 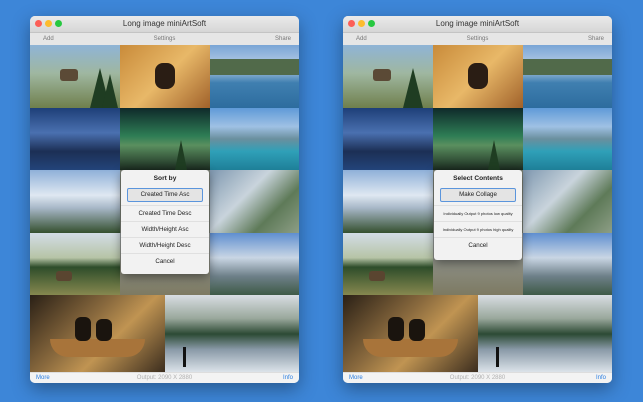 What do you see at coordinates (478, 178) in the screenshot?
I see `dialog-heading: Select Contents` at bounding box center [478, 178].